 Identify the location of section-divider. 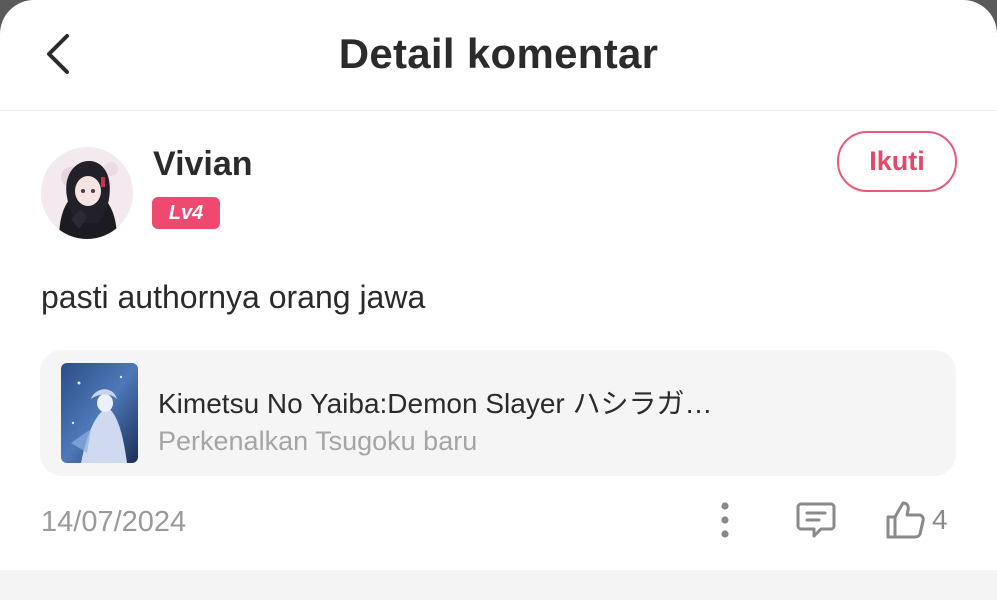
(498, 585).